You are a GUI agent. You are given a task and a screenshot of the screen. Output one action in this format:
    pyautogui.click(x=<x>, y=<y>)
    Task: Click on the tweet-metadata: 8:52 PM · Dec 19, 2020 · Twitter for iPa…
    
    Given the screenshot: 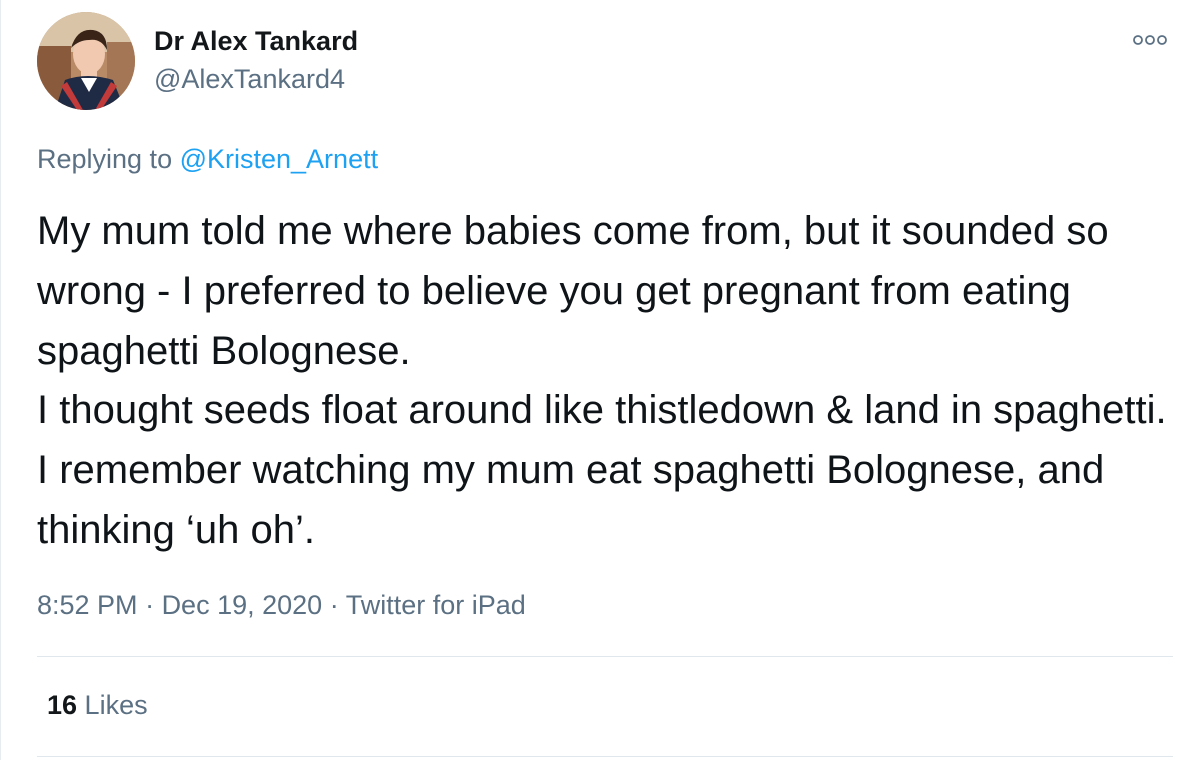 What is the action you would take?
    pyautogui.click(x=281, y=605)
    